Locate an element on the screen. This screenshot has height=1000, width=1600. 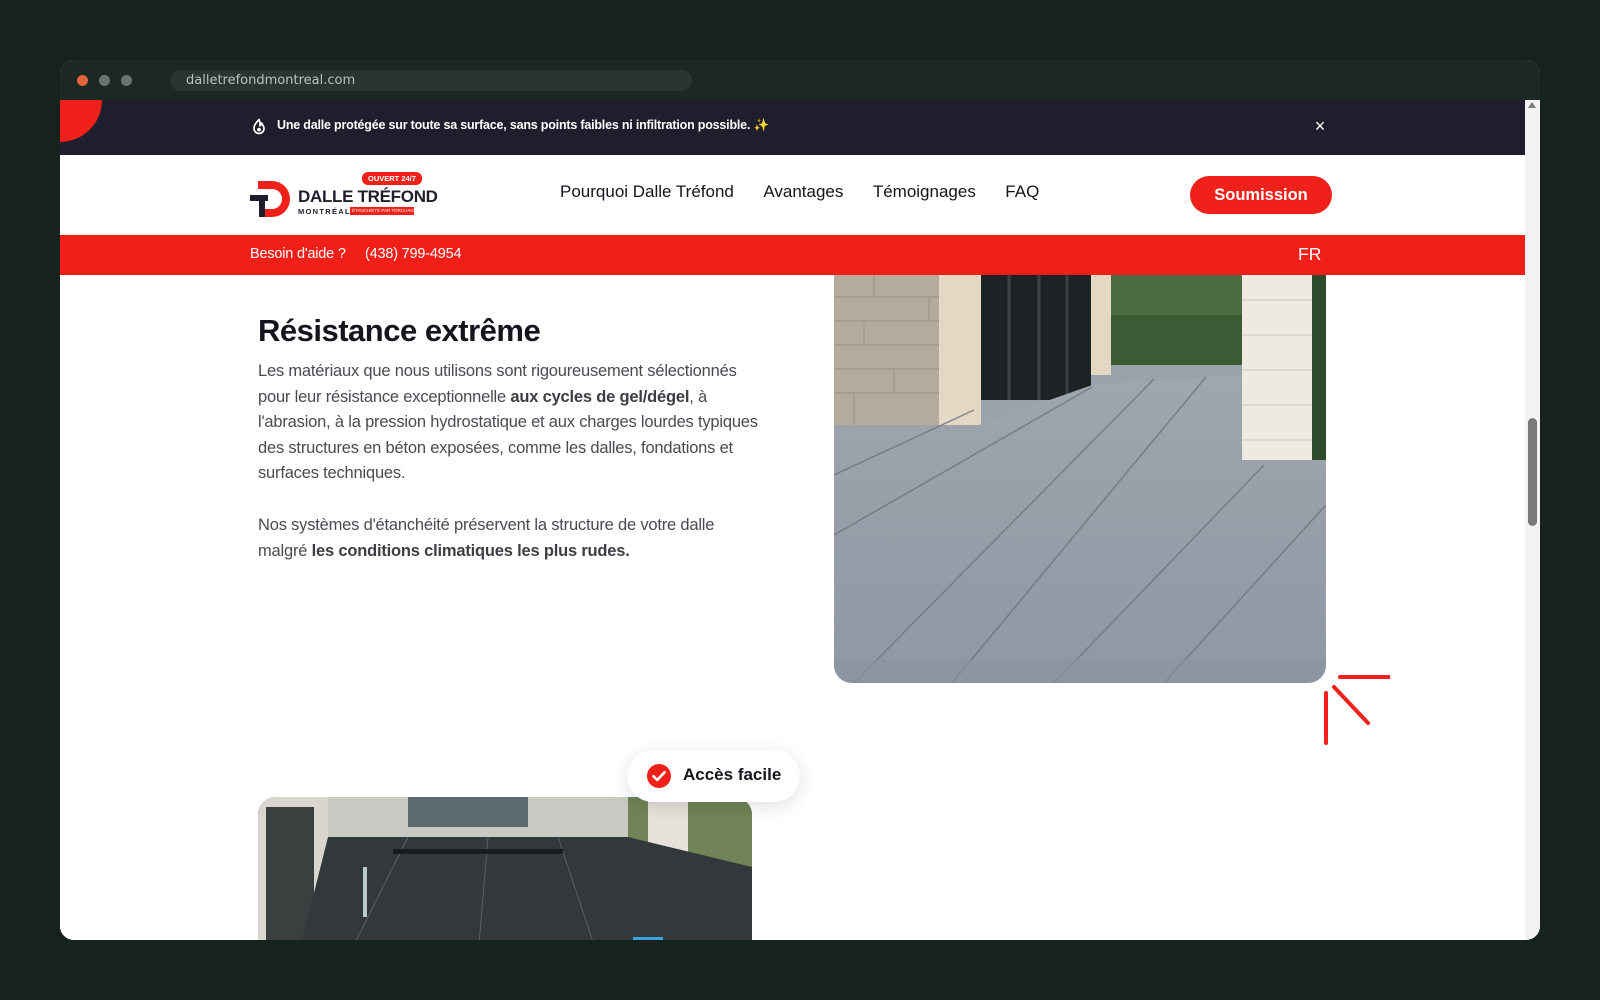
scroll-up-arrow-icon is located at coordinates (1532, 105).